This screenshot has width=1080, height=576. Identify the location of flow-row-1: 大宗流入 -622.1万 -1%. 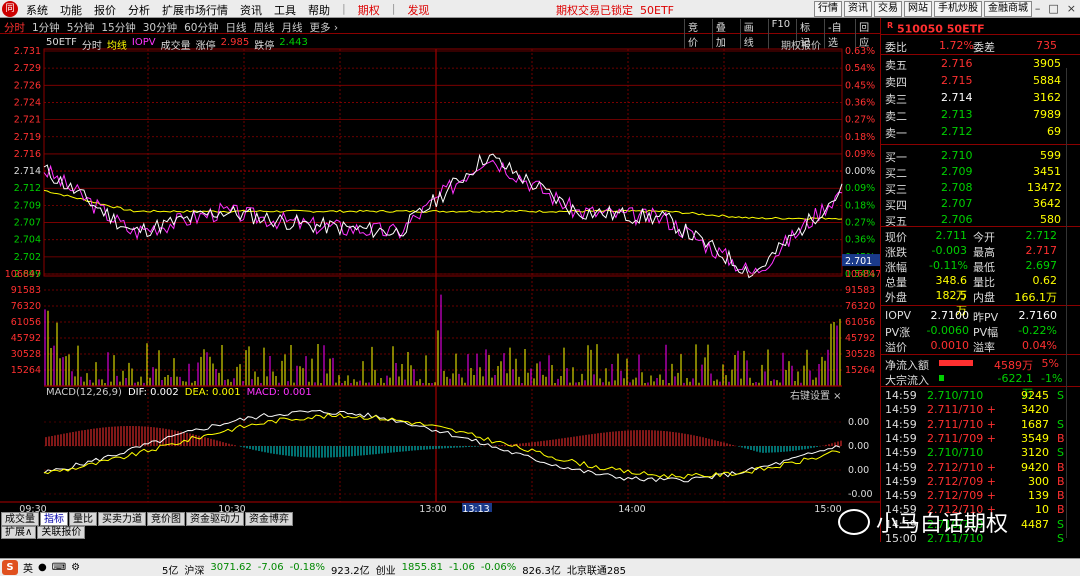
(980, 385).